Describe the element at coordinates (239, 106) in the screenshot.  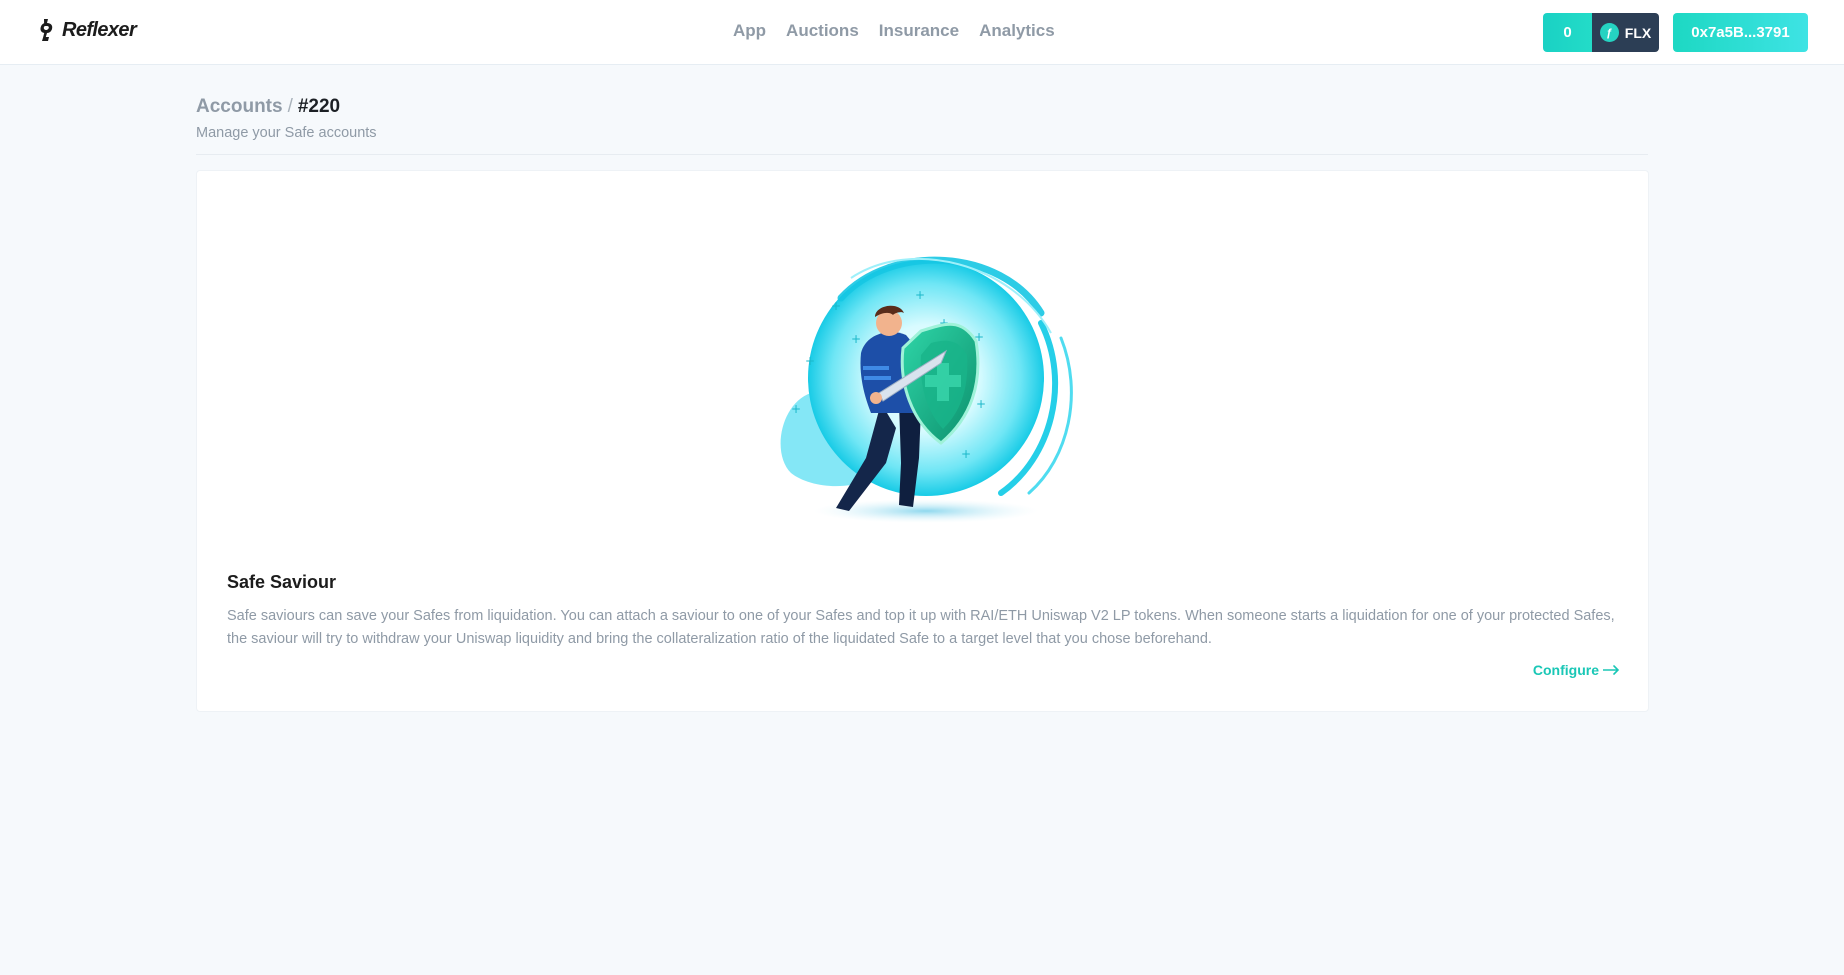
I see `breadcrumb-accounts-link: Accounts` at that location.